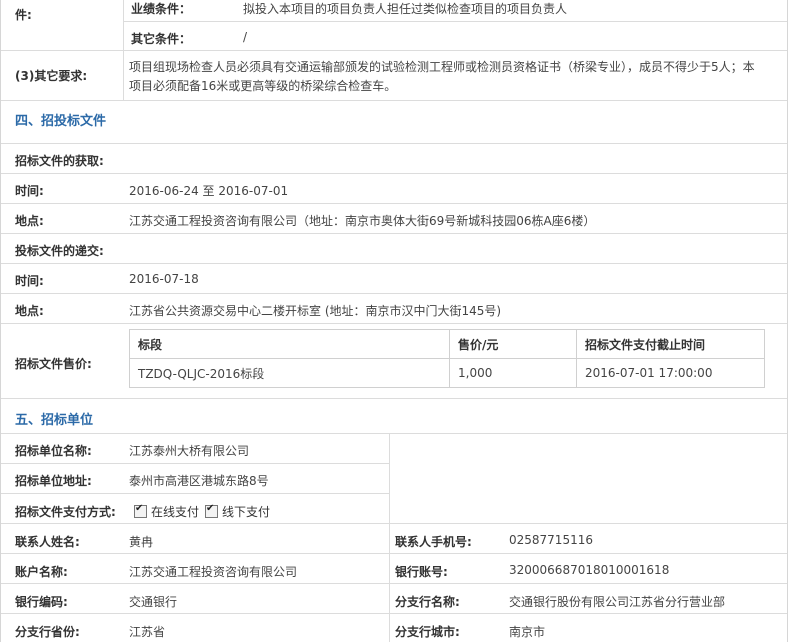 The width and height of the screenshot is (788, 642). What do you see at coordinates (211, 510) in the screenshot?
I see `pay-offline-checkbox` at bounding box center [211, 510].